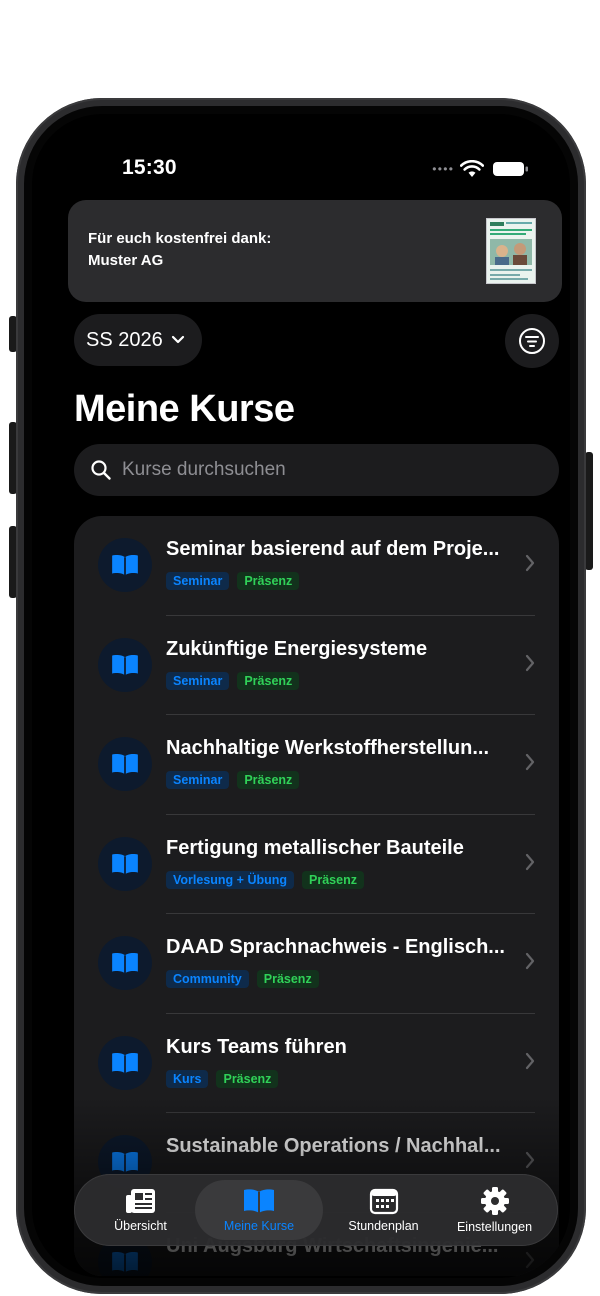  I want to click on filter-icon, so click(532, 341).